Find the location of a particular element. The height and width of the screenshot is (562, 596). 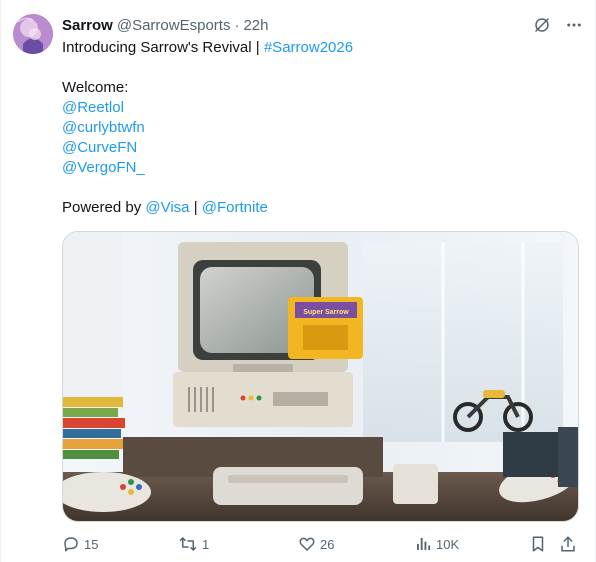

bookmark-button is located at coordinates (538, 544).